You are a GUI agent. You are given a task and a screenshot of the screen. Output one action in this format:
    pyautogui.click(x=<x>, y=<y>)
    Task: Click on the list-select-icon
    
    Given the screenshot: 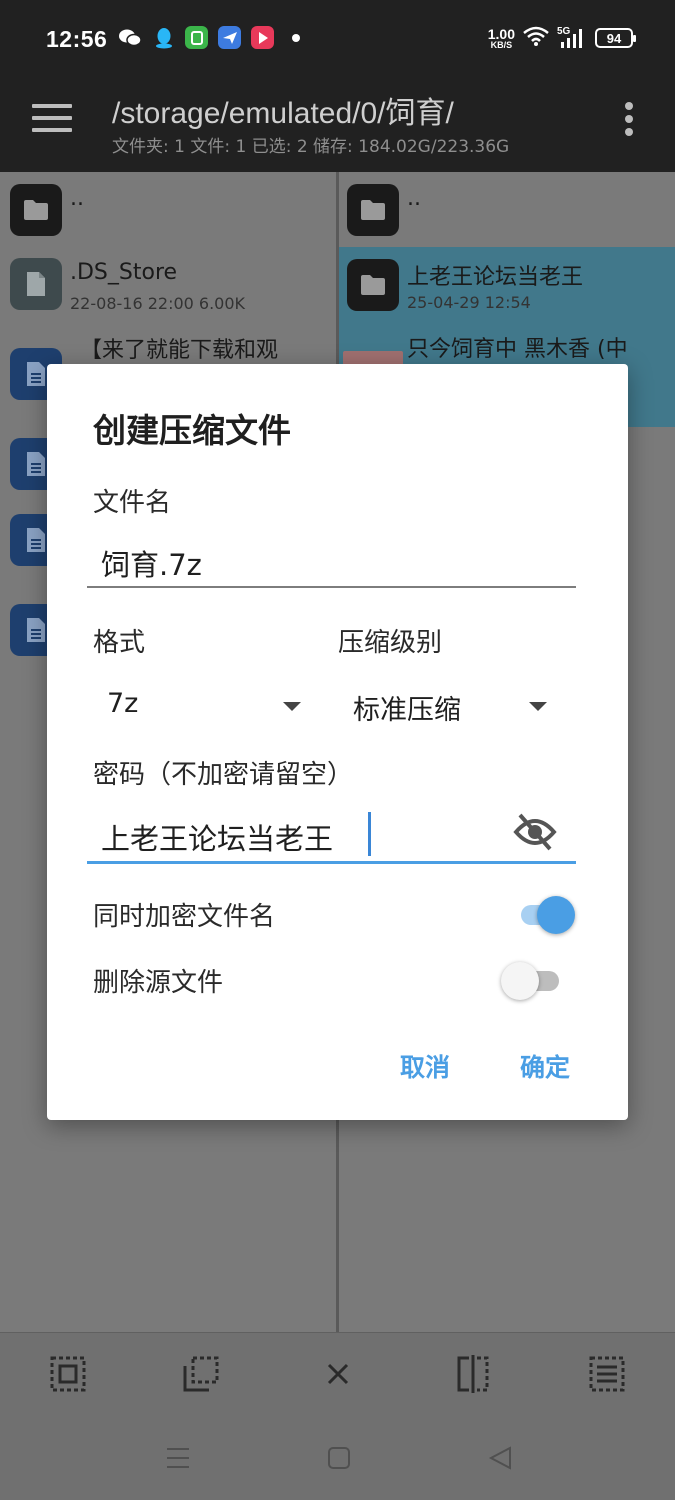 What is the action you would take?
    pyautogui.click(x=607, y=1376)
    